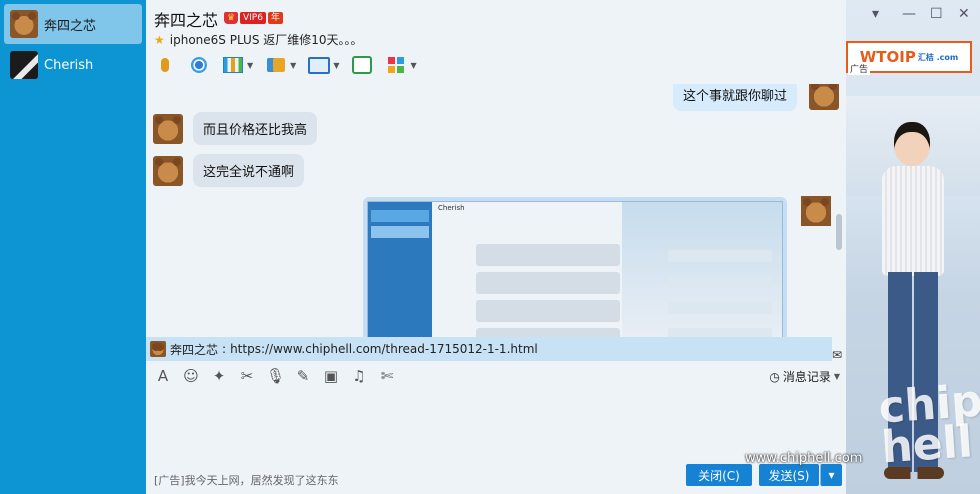 The image size is (980, 494). Describe the element at coordinates (163, 376) in the screenshot. I see `font-icon: A` at that location.